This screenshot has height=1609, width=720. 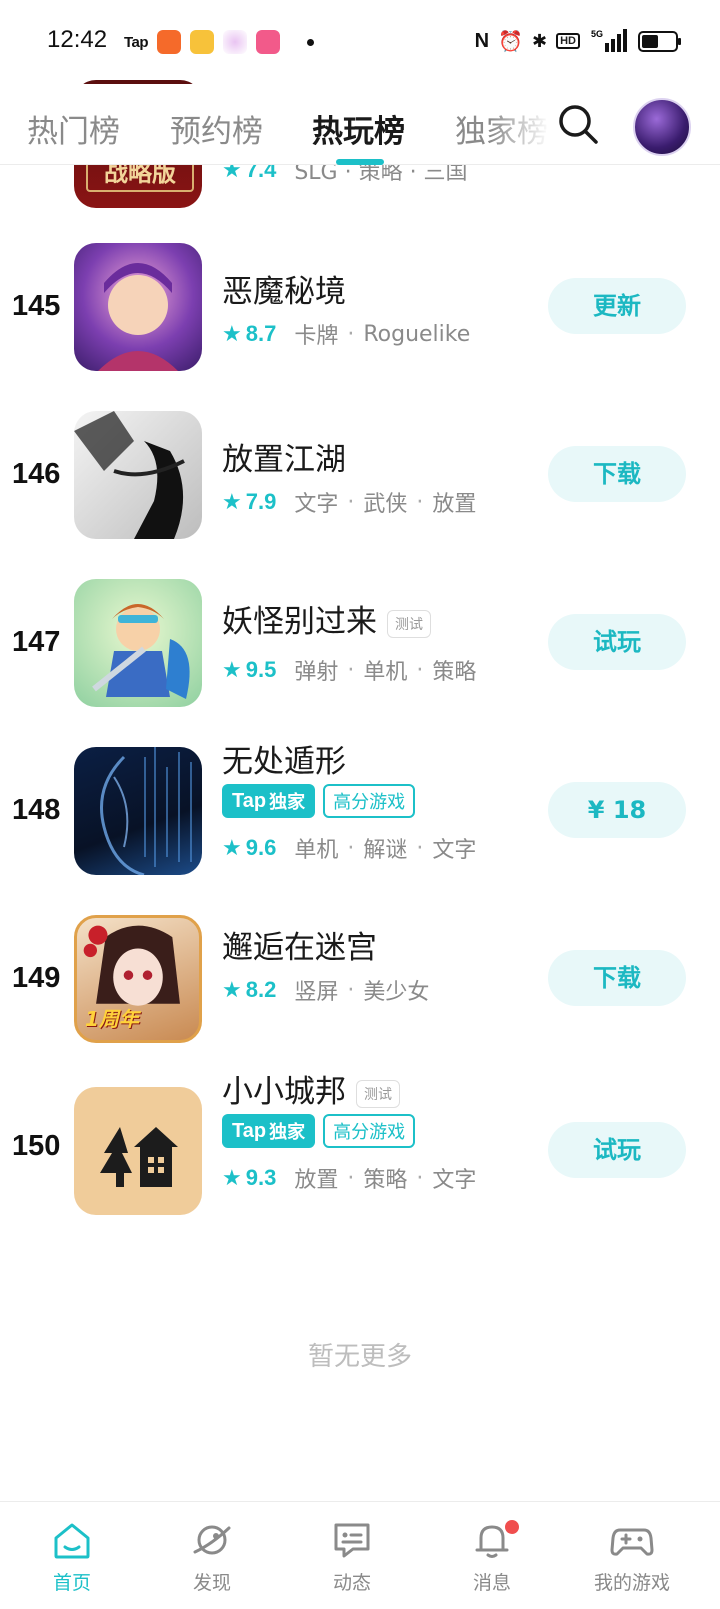 What do you see at coordinates (36, 978) in the screenshot?
I see `rank-number: 149` at bounding box center [36, 978].